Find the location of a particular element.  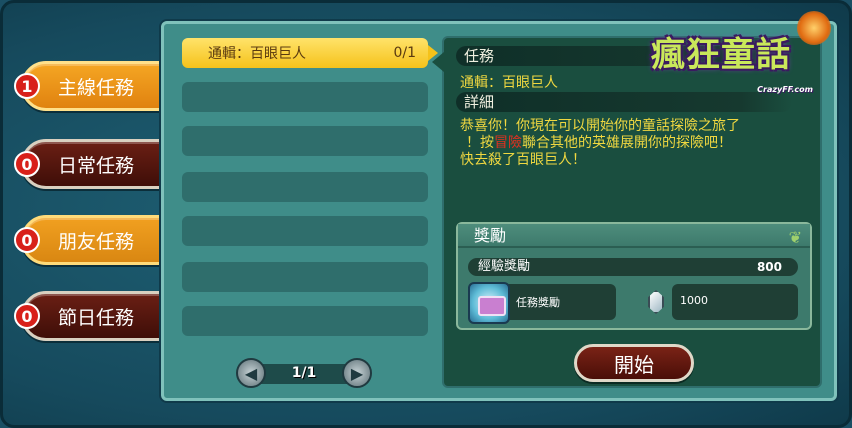

item-reward-label: 任務獎勵 is located at coordinates (538, 302).